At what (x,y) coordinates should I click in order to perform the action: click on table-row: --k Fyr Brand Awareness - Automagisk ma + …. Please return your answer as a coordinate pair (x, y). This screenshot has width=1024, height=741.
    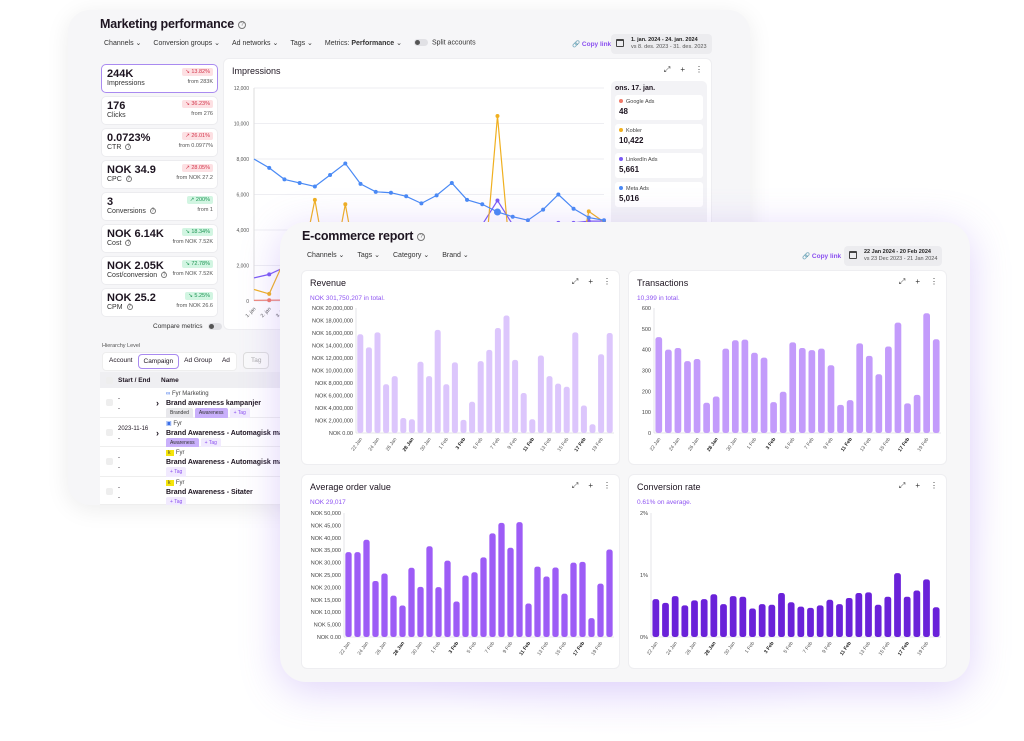
    Looking at the image, I should click on (200, 462).